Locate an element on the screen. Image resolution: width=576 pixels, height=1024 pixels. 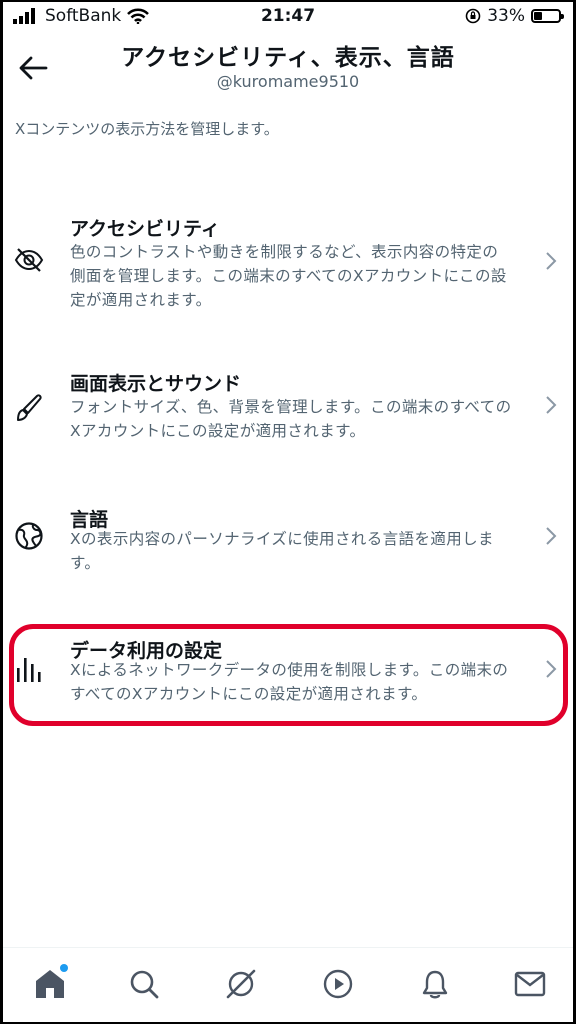
nav-spaces is located at coordinates (241, 984).